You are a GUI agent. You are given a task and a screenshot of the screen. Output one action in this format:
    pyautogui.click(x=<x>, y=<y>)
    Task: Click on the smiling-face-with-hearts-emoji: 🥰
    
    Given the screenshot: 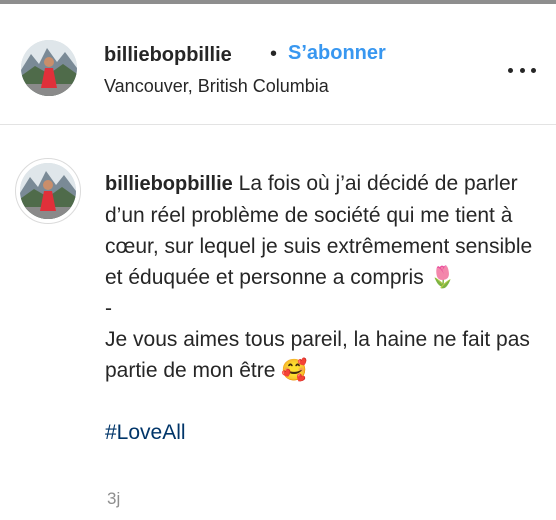 What is the action you would take?
    pyautogui.click(x=294, y=370)
    